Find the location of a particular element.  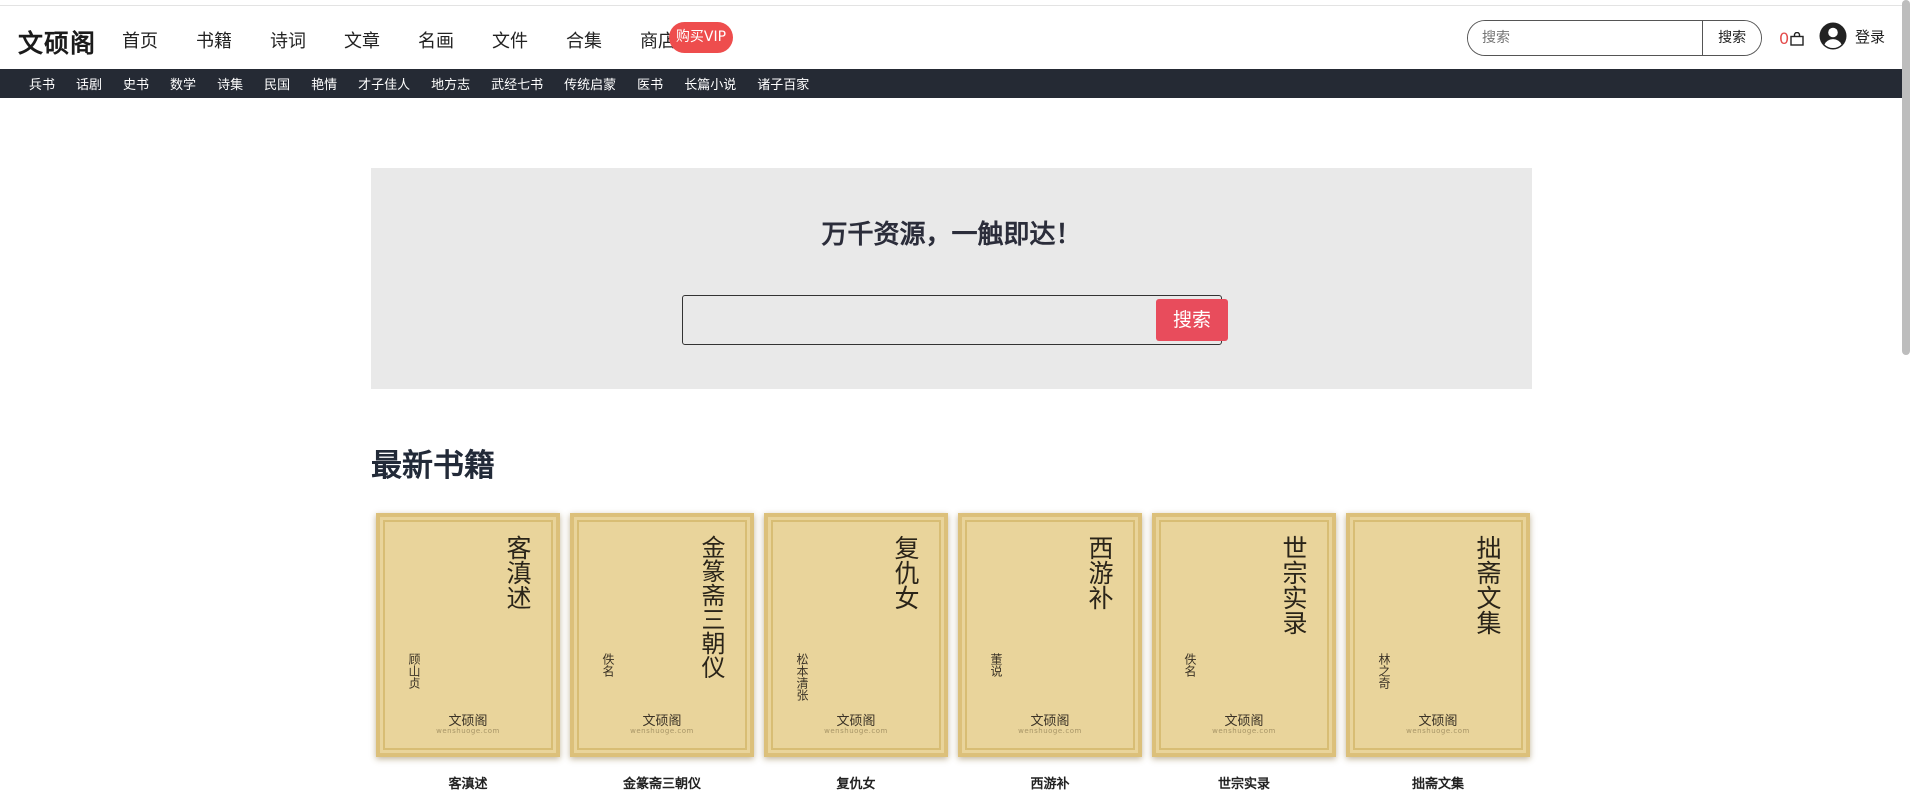

nav-collections: 合集 is located at coordinates (584, 40).